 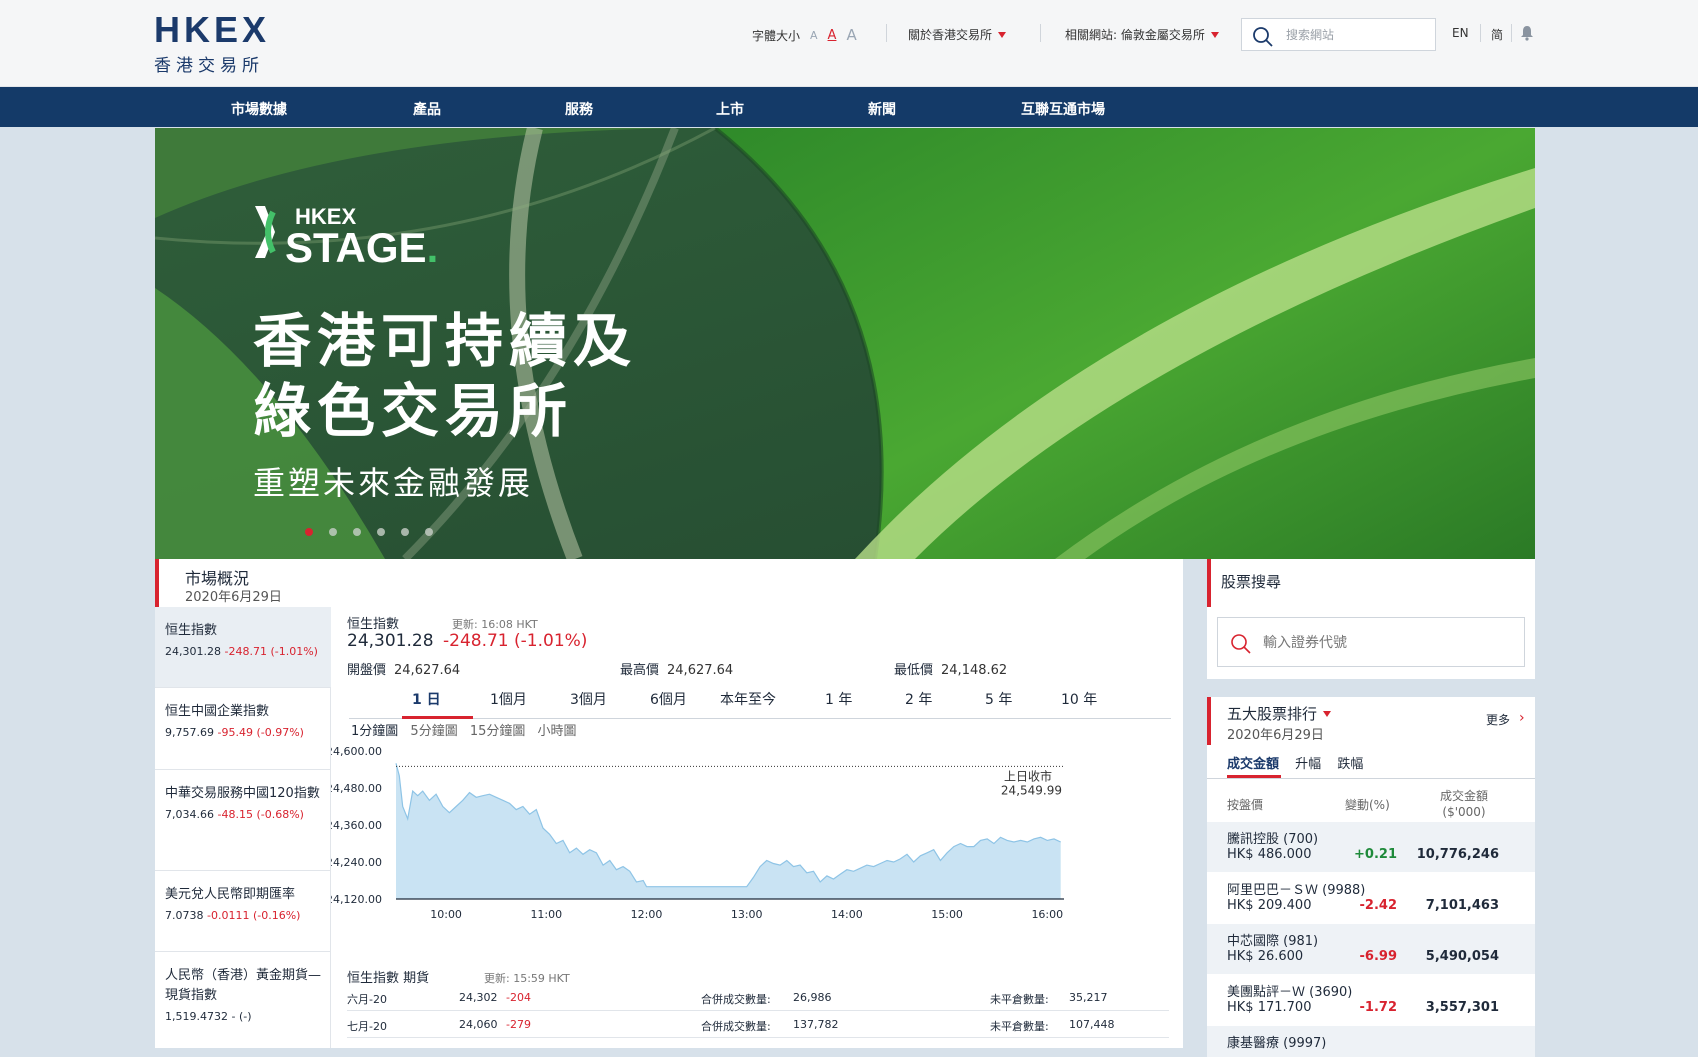 I want to click on index-value: 7.0738, so click(x=184, y=915).